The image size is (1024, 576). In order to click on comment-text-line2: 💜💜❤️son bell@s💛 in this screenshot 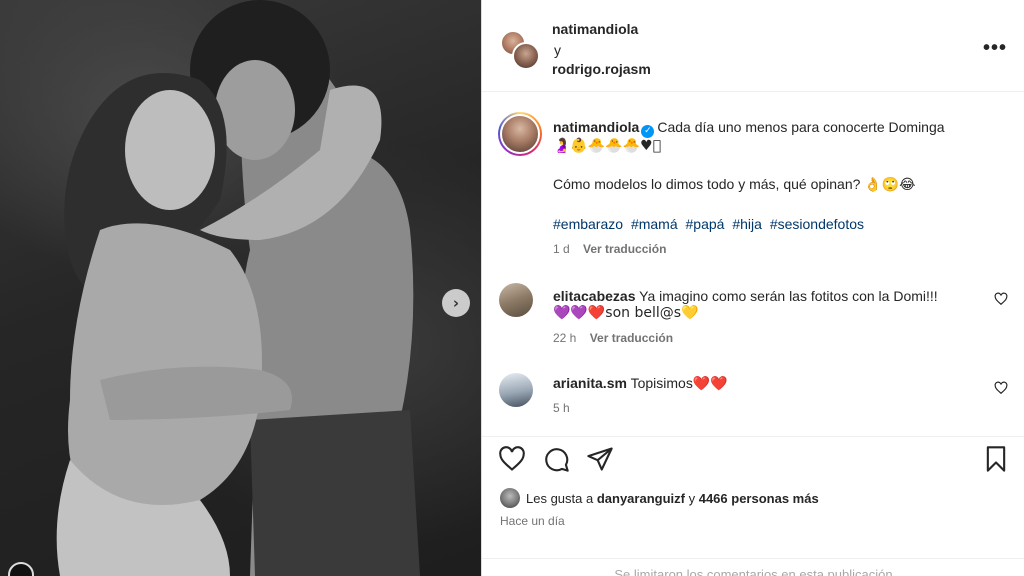, I will do `click(626, 313)`.